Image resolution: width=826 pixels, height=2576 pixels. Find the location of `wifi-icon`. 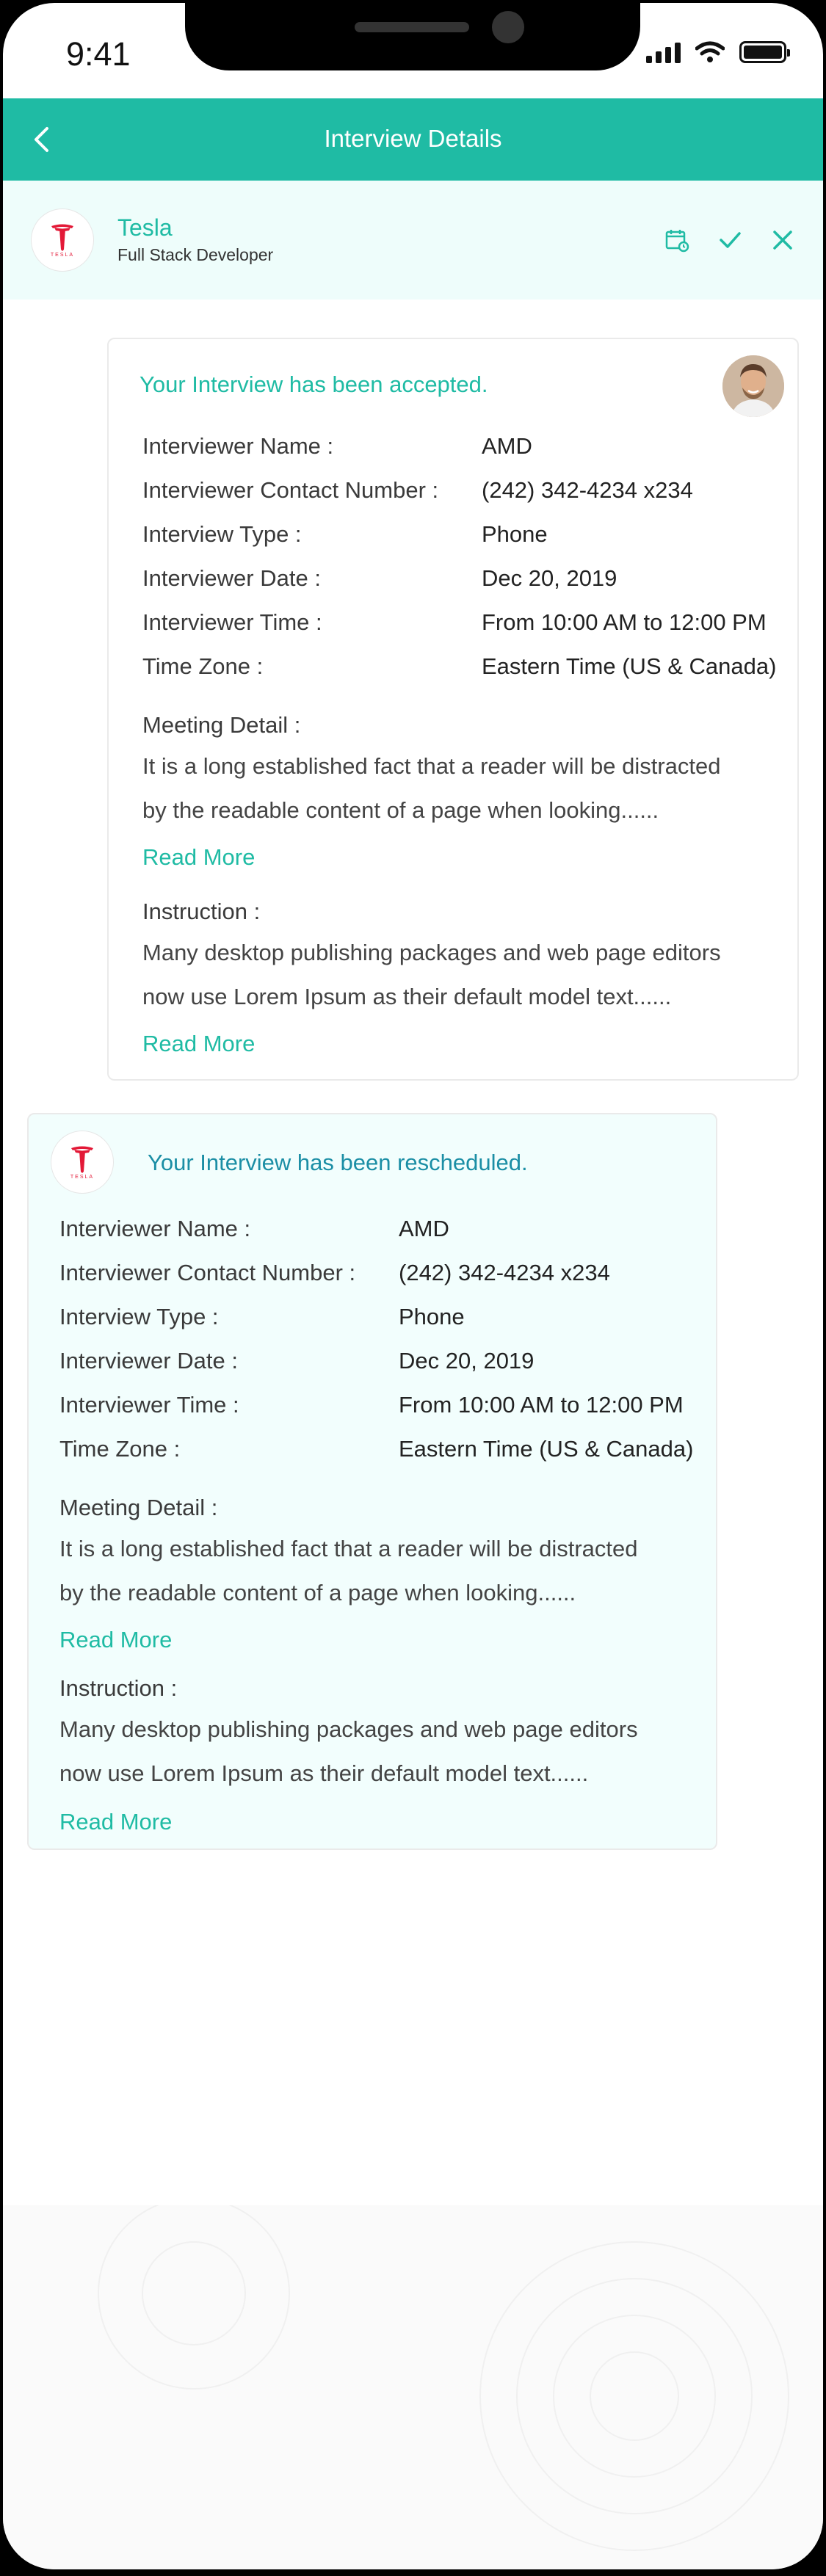

wifi-icon is located at coordinates (710, 52).